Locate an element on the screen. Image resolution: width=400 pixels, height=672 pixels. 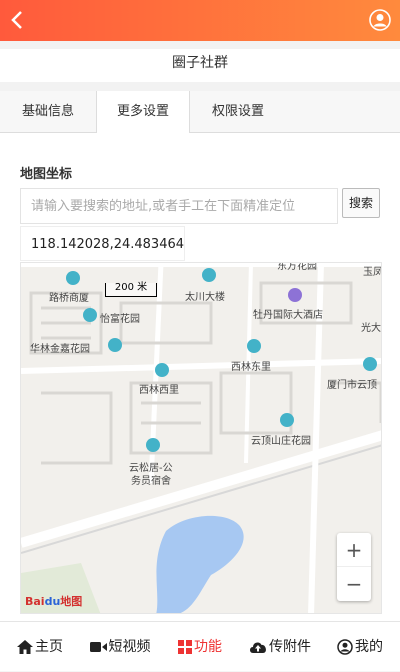
nav-functions: 功能 is located at coordinates (200, 647).